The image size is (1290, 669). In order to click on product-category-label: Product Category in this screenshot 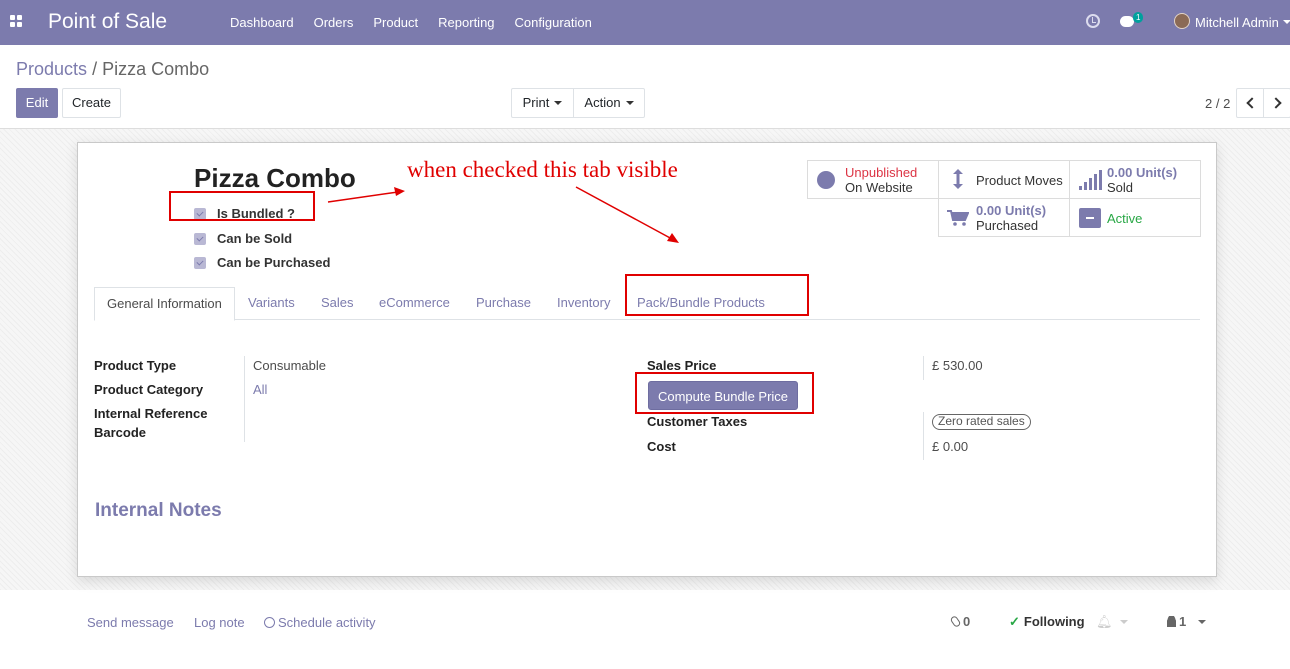, I will do `click(149, 389)`.